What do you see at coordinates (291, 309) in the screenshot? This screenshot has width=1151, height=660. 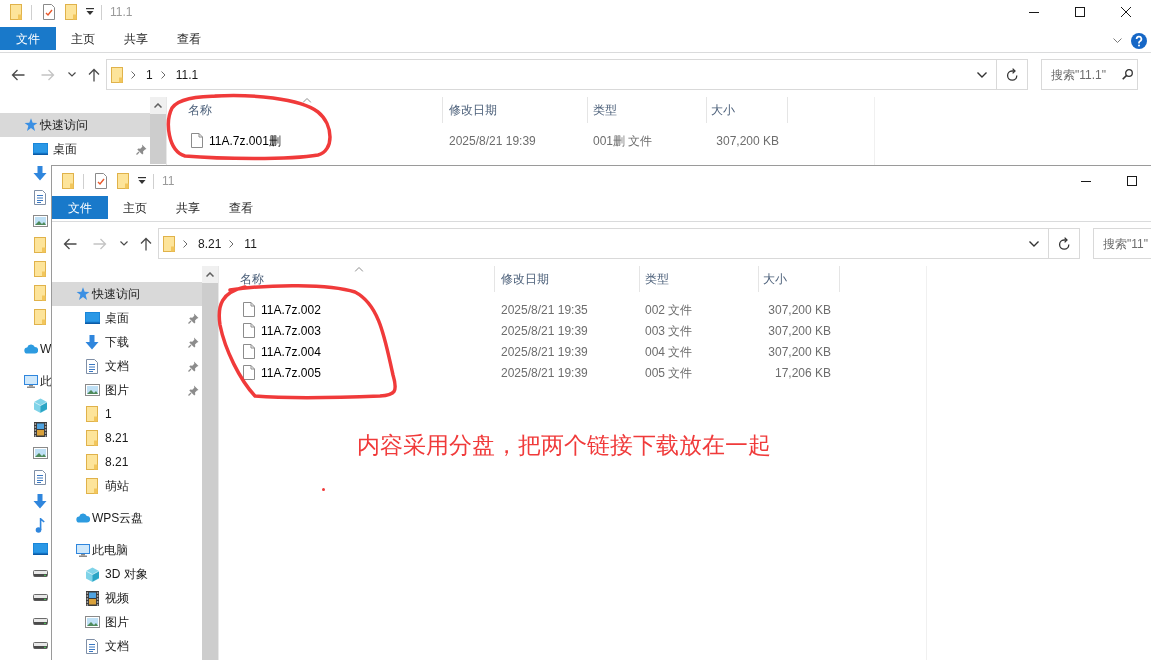 I see `file-name: 11A.7z.002` at bounding box center [291, 309].